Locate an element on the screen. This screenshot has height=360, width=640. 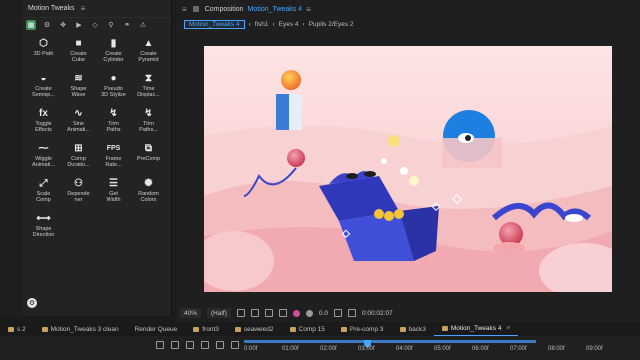
tab-8: Motion_Tweaks 4 ≡ is located at coordinates (476, 329).